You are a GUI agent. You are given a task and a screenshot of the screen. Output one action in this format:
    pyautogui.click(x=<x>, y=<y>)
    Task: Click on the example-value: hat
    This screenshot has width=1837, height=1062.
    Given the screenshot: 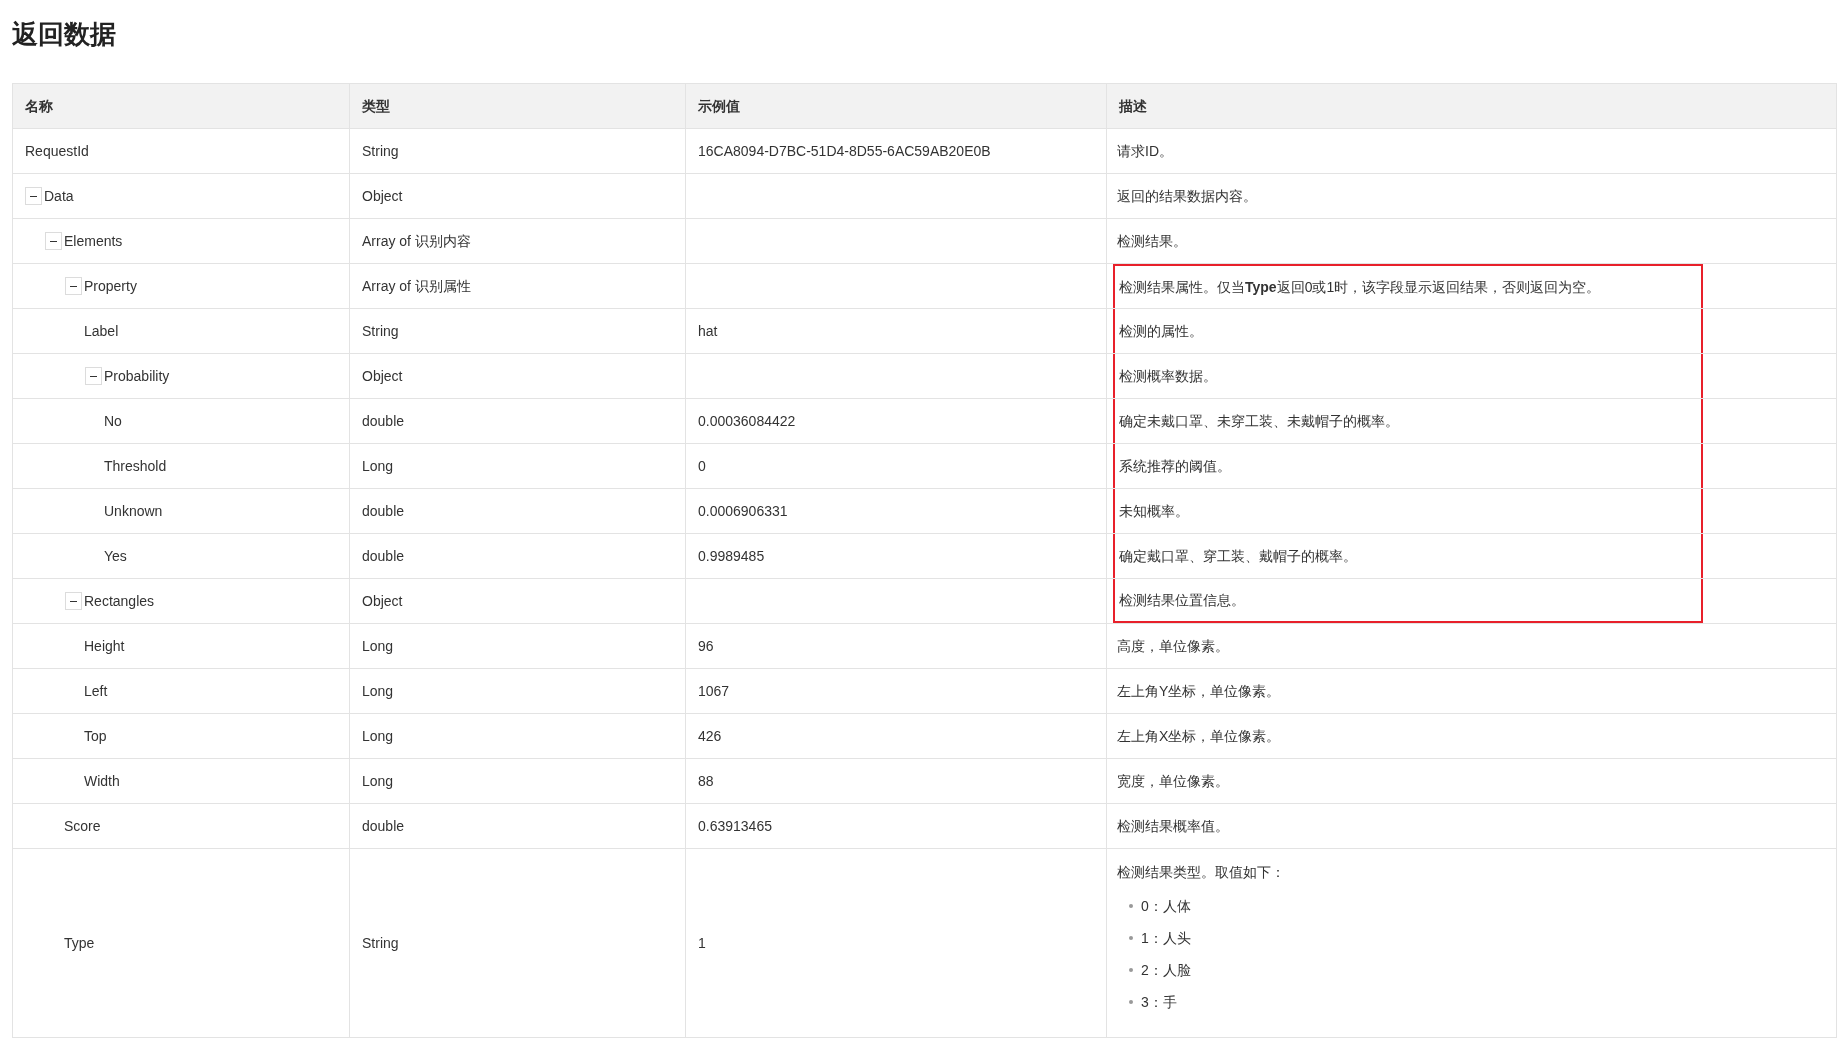 What is the action you would take?
    pyautogui.click(x=708, y=331)
    